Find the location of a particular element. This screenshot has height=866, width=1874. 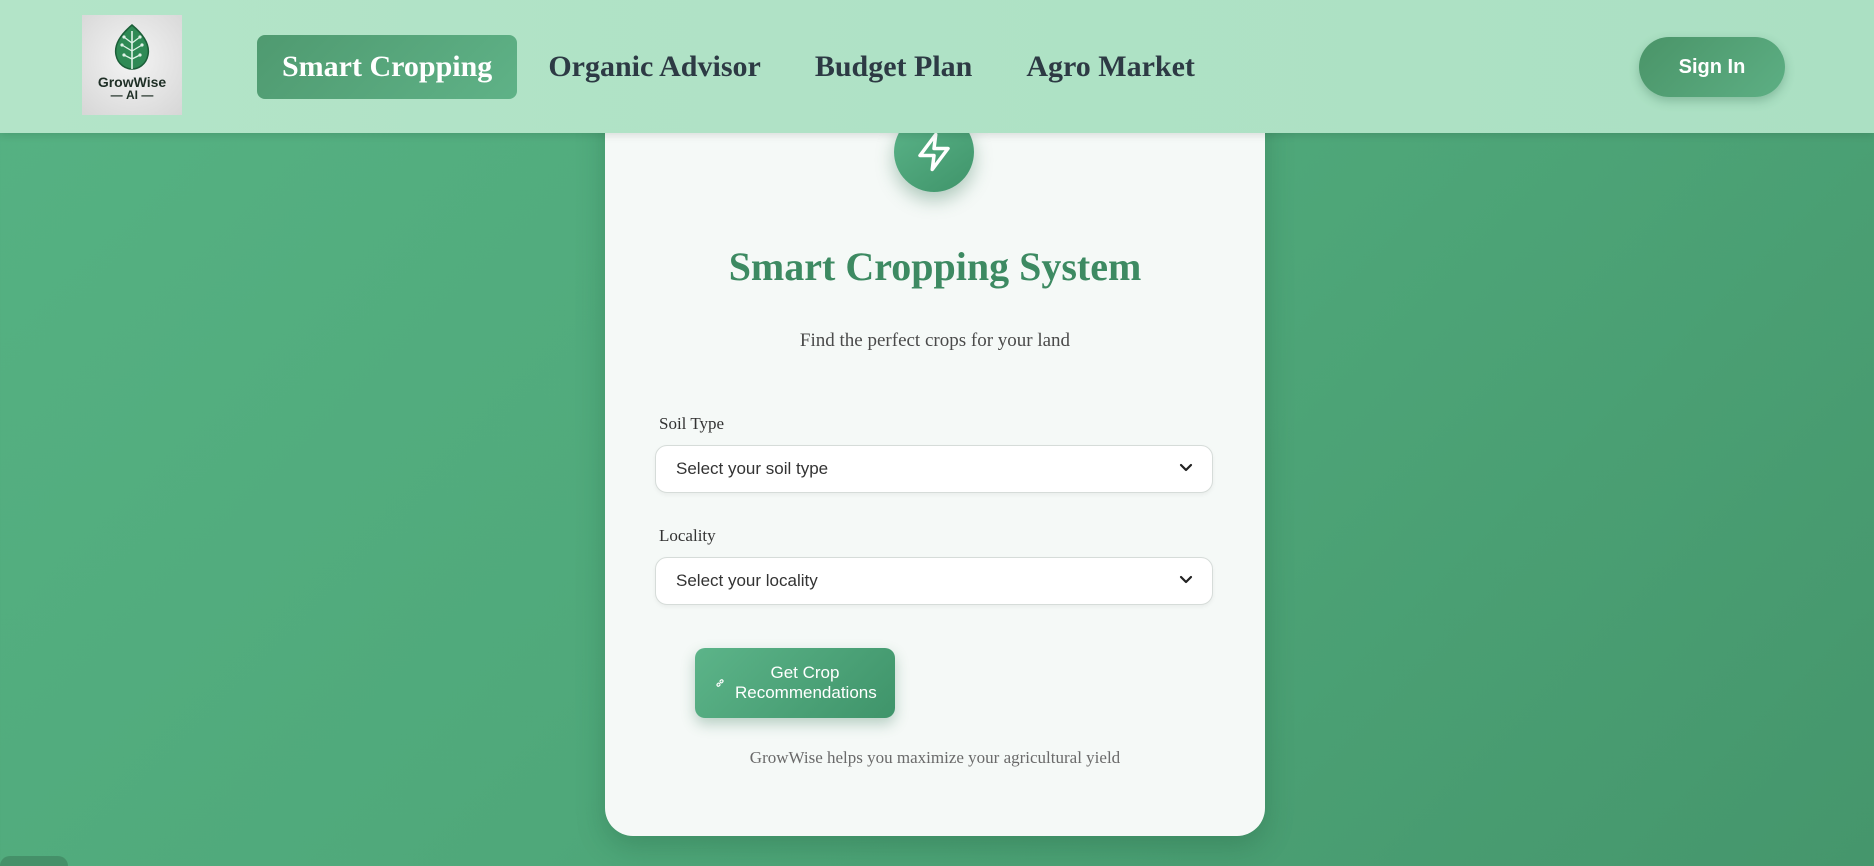

get-recommendations-label: Get Crop Recommendations is located at coordinates (806, 682).